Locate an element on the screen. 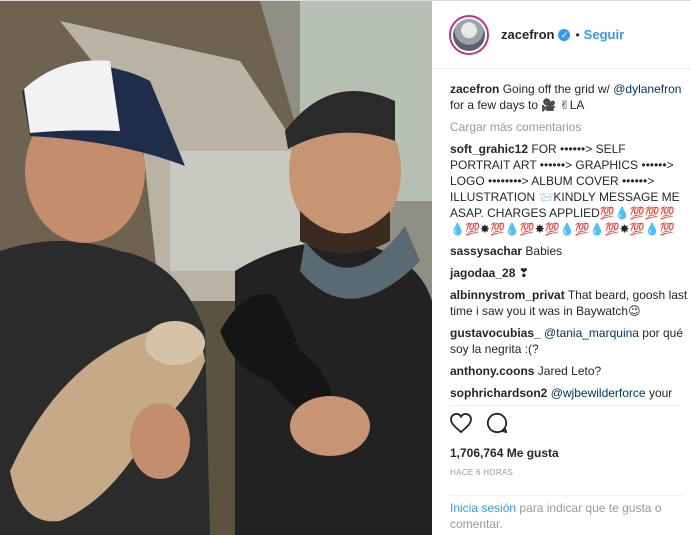 The height and width of the screenshot is (535, 691). comment-username: soft_grahic12 is located at coordinates (489, 149).